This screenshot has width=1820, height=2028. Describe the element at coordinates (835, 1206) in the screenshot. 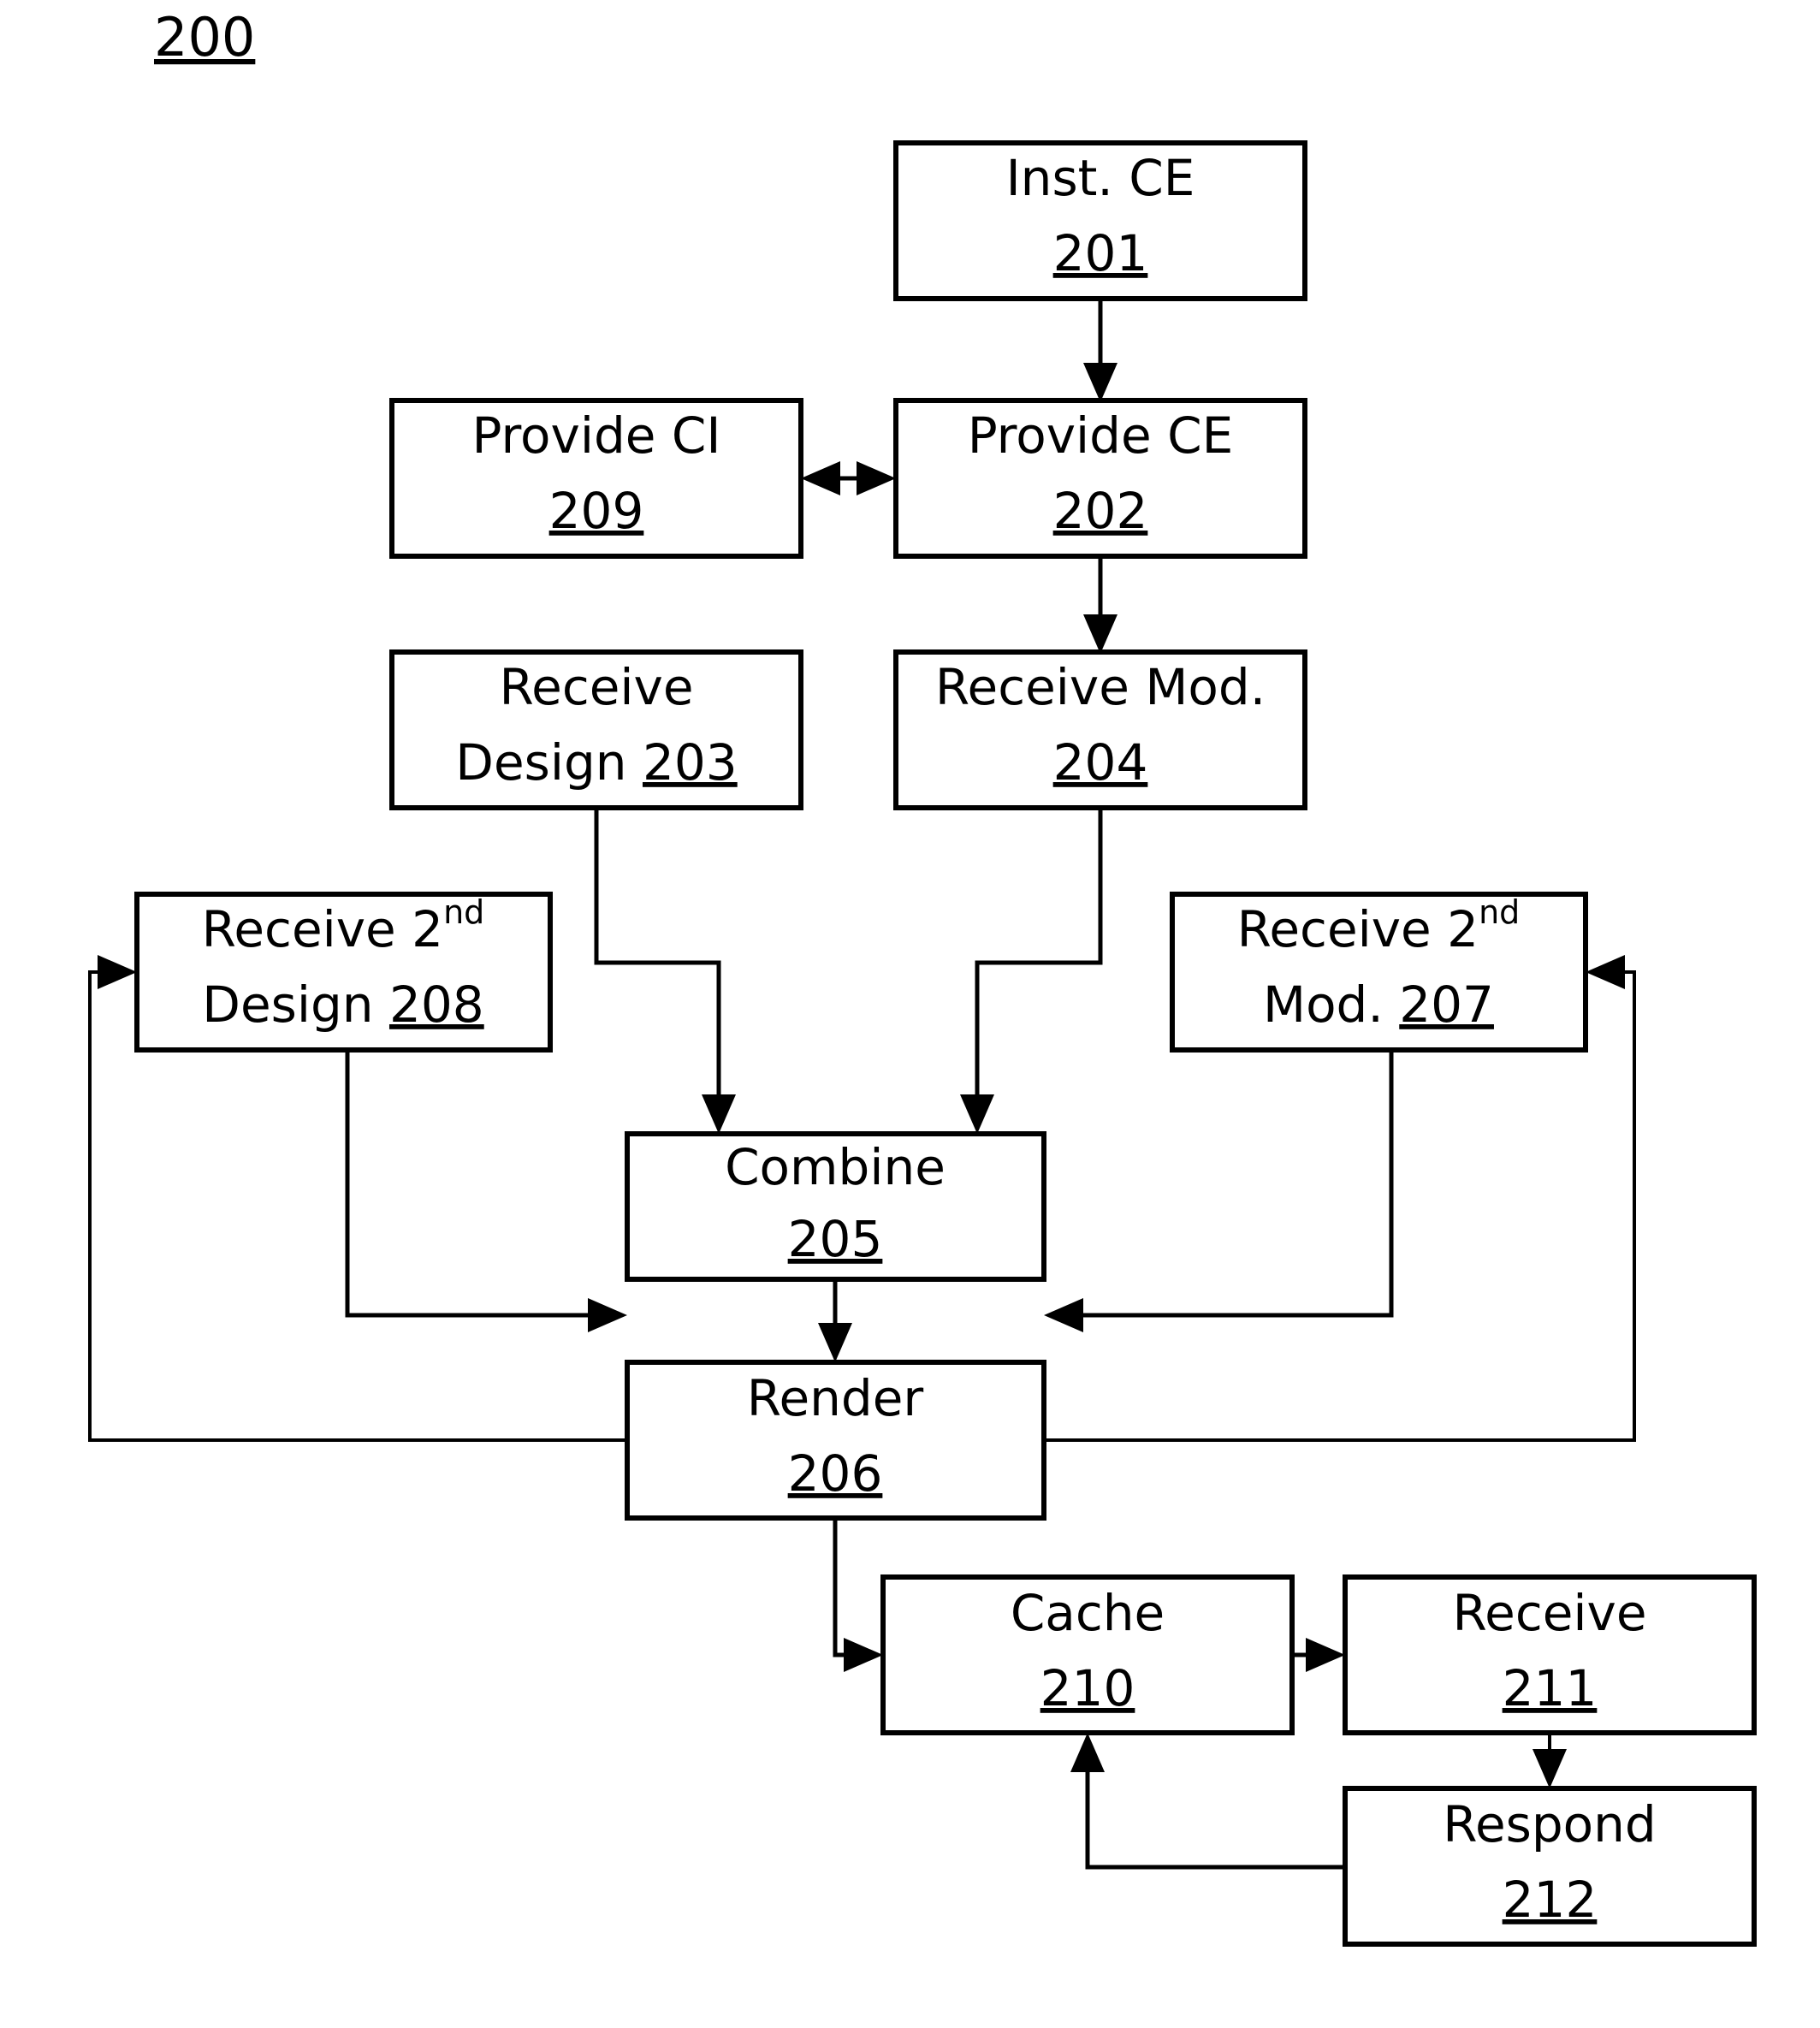

I see `box-combine: Combine 205` at that location.